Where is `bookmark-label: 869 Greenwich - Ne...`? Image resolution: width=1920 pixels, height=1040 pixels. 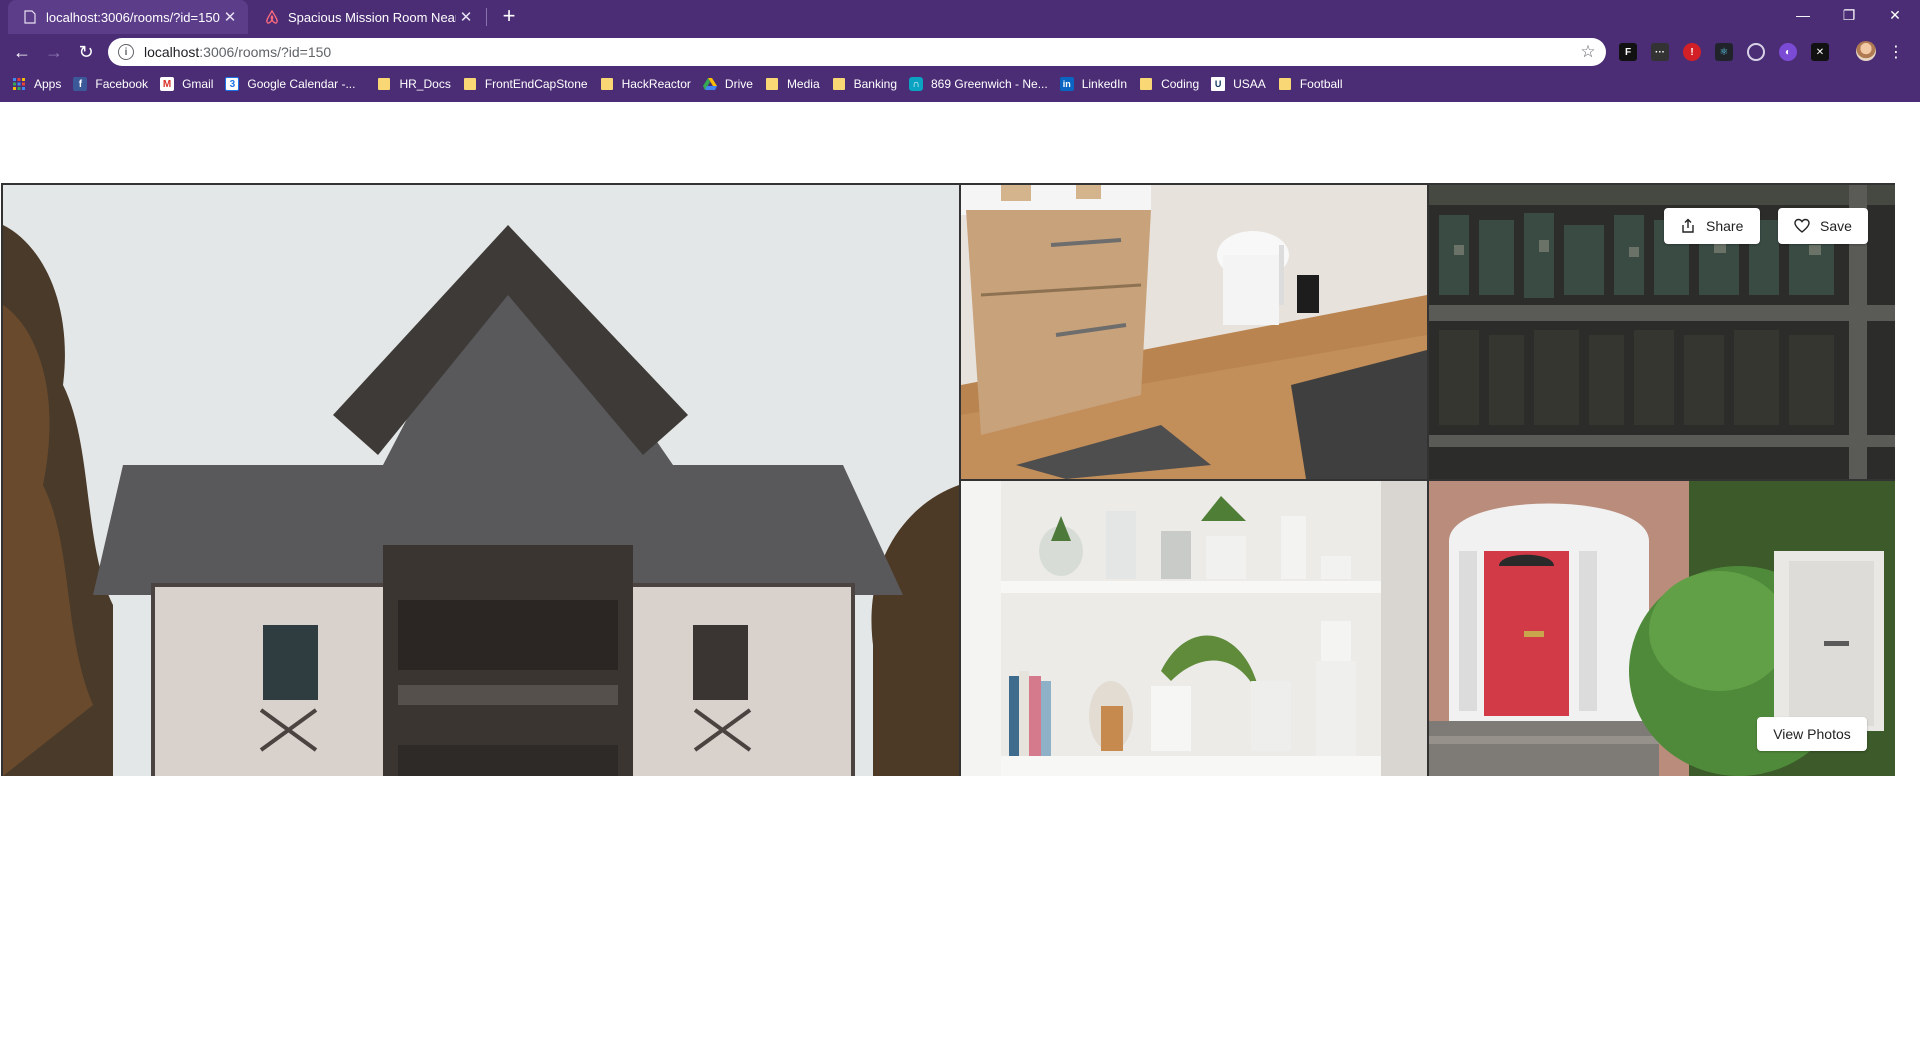
bookmark-label: 869 Greenwich - Ne... is located at coordinates (989, 84).